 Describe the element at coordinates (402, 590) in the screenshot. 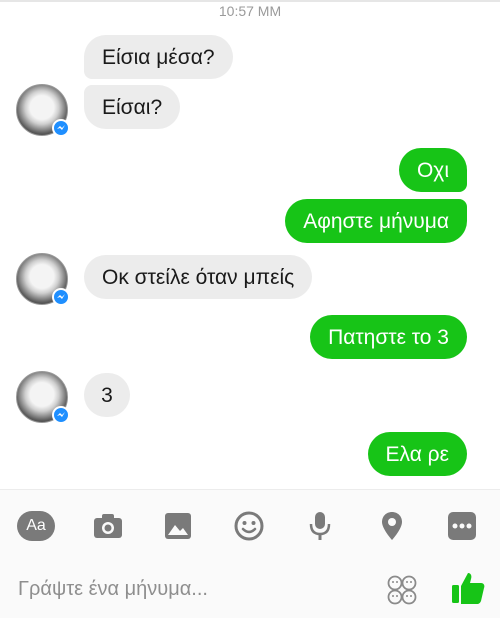

I see `sticker-icon` at that location.